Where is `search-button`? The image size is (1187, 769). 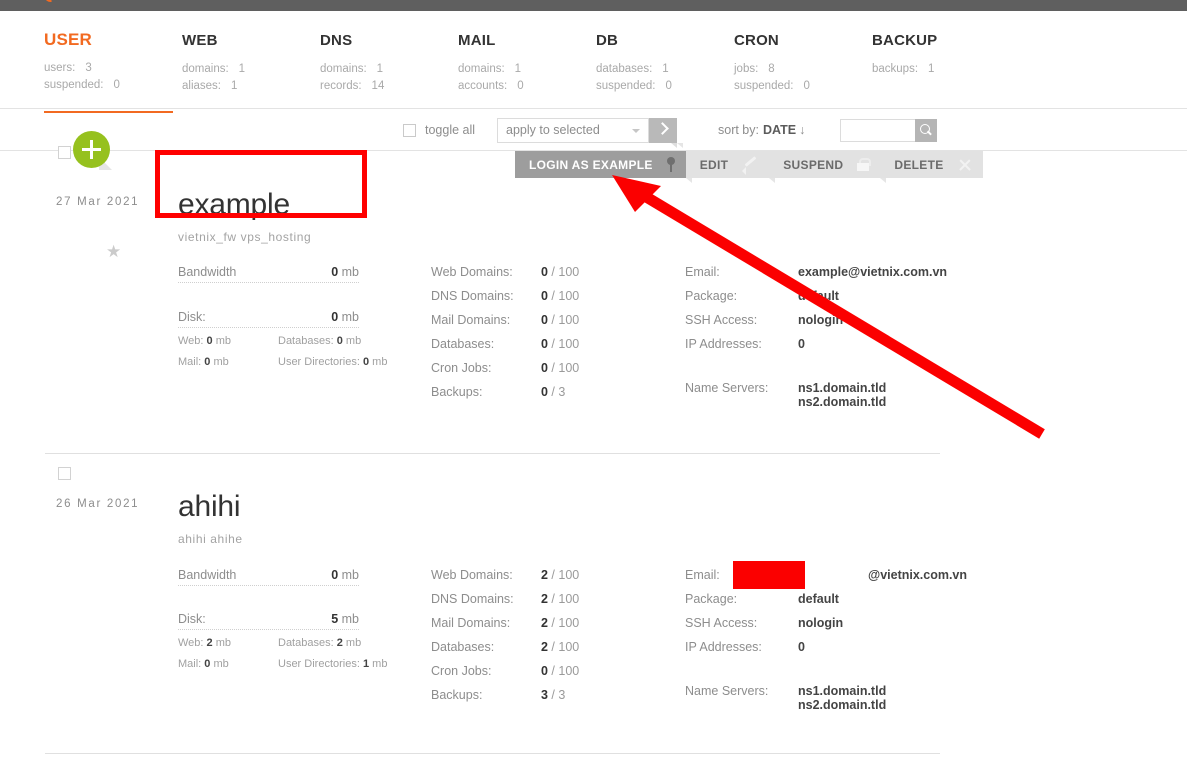 search-button is located at coordinates (926, 130).